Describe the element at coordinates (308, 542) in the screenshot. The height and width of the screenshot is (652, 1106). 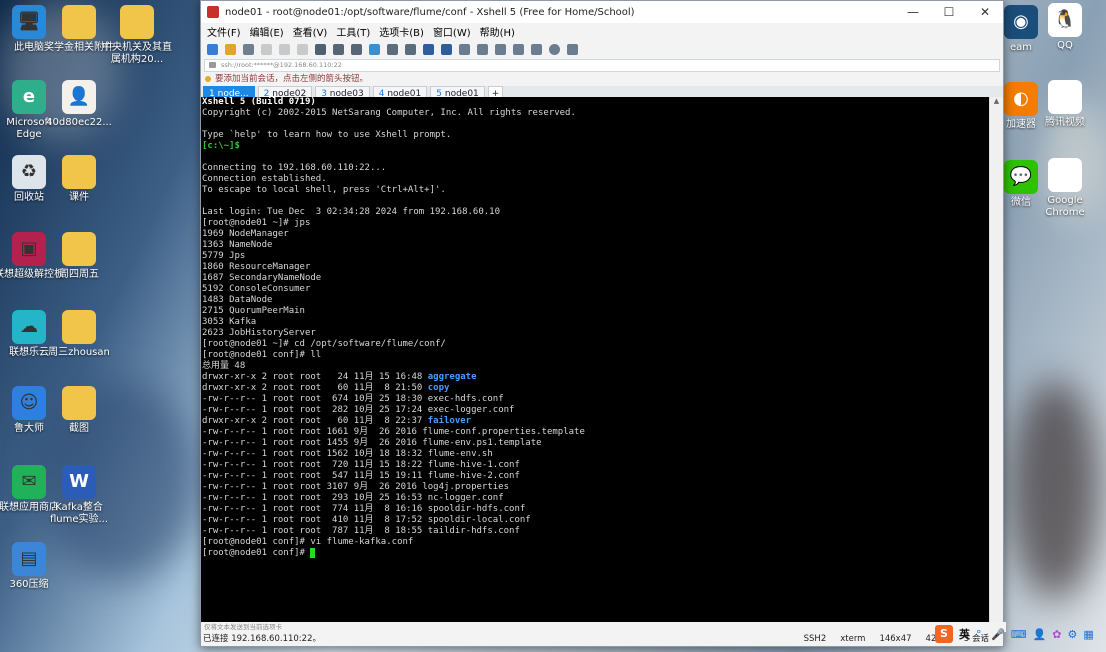
I see `terminal-line: [root@node01 conf]# vi flume-kafka.conf` at that location.